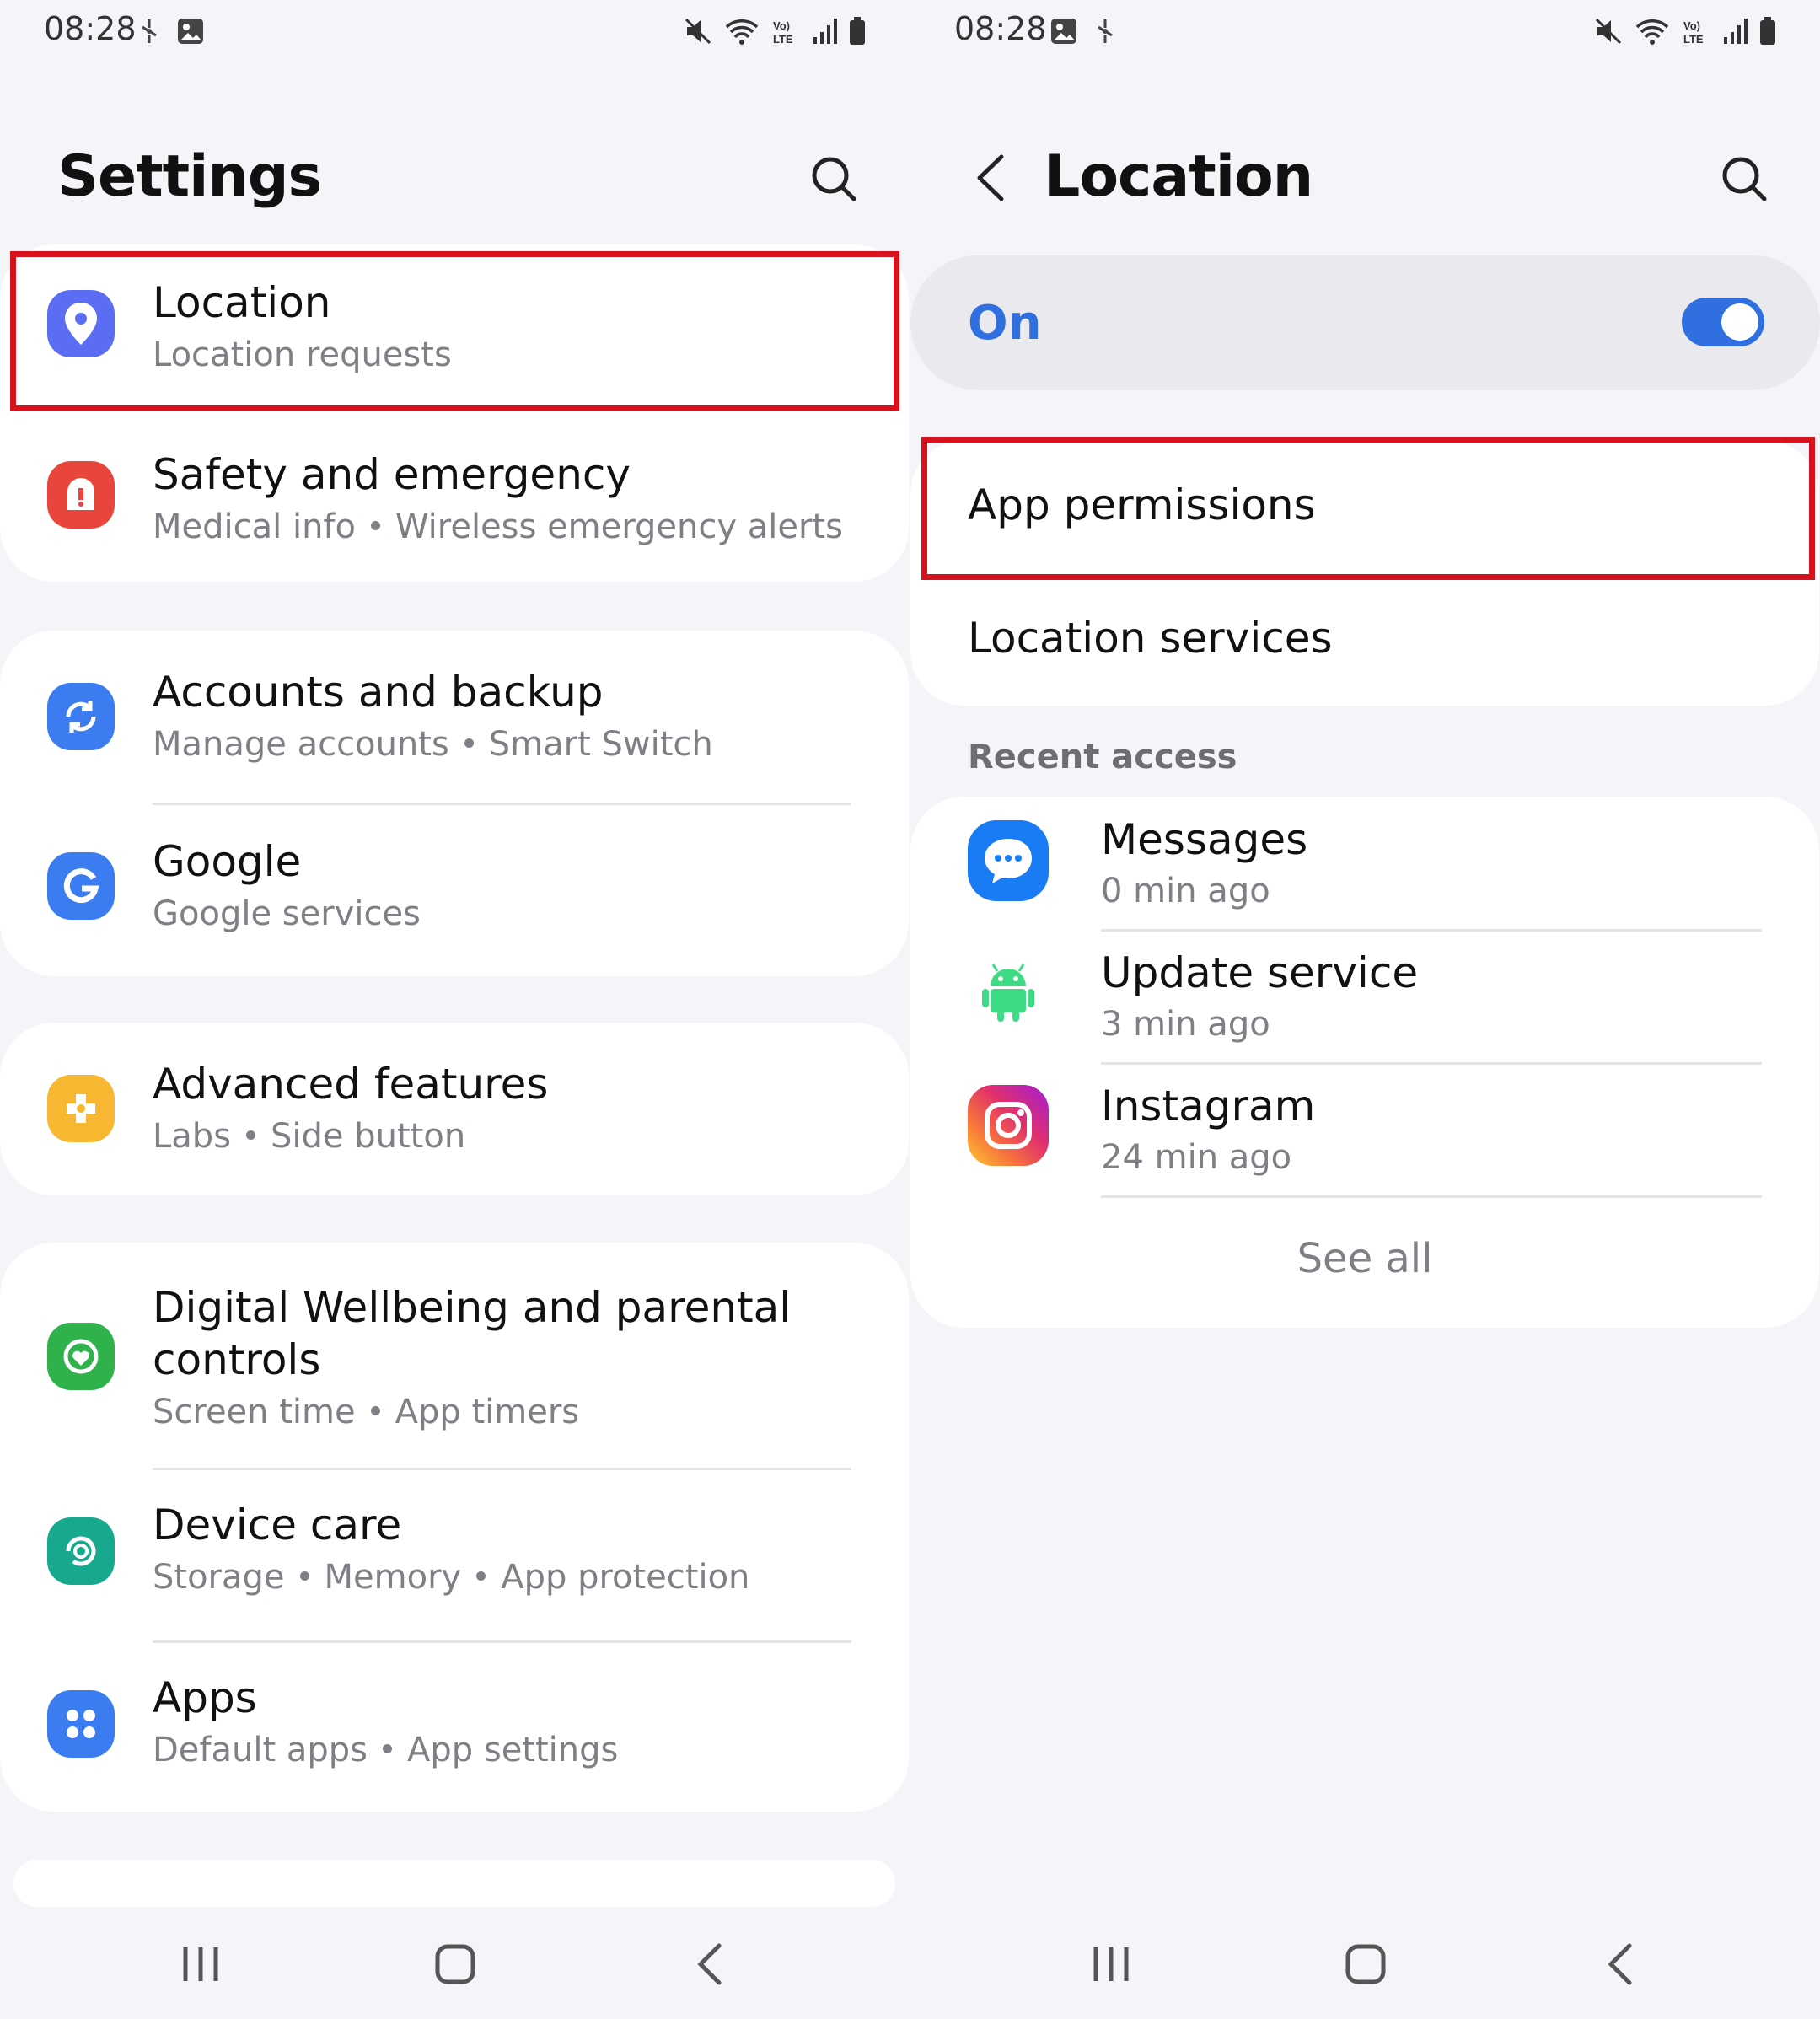 This screenshot has height=2019, width=1820. What do you see at coordinates (254, 1412) in the screenshot?
I see `subtitle-part: Screen time` at bounding box center [254, 1412].